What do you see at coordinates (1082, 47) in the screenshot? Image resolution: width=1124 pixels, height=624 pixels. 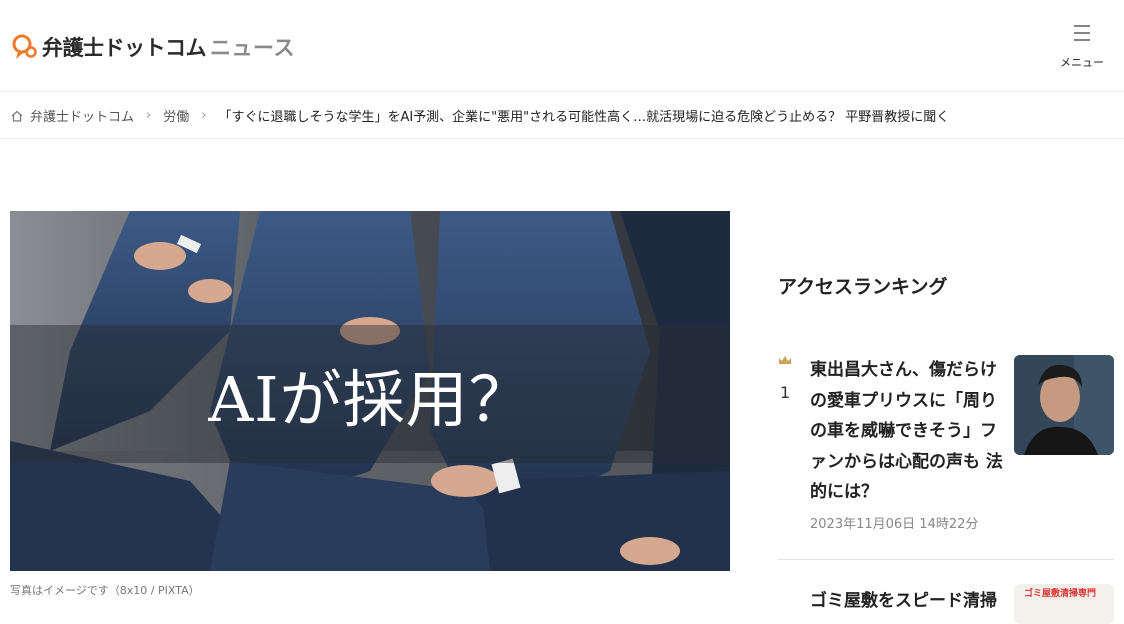 I see `menu-button: メニュー` at bounding box center [1082, 47].